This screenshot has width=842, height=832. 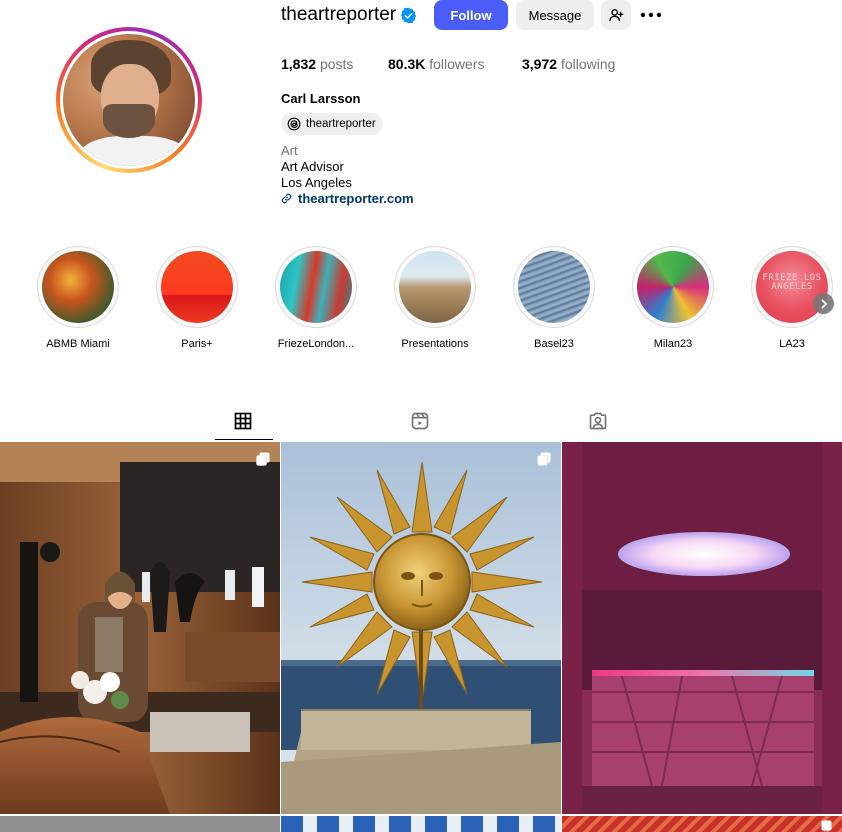 I want to click on verified-badge-icon, so click(x=408, y=15).